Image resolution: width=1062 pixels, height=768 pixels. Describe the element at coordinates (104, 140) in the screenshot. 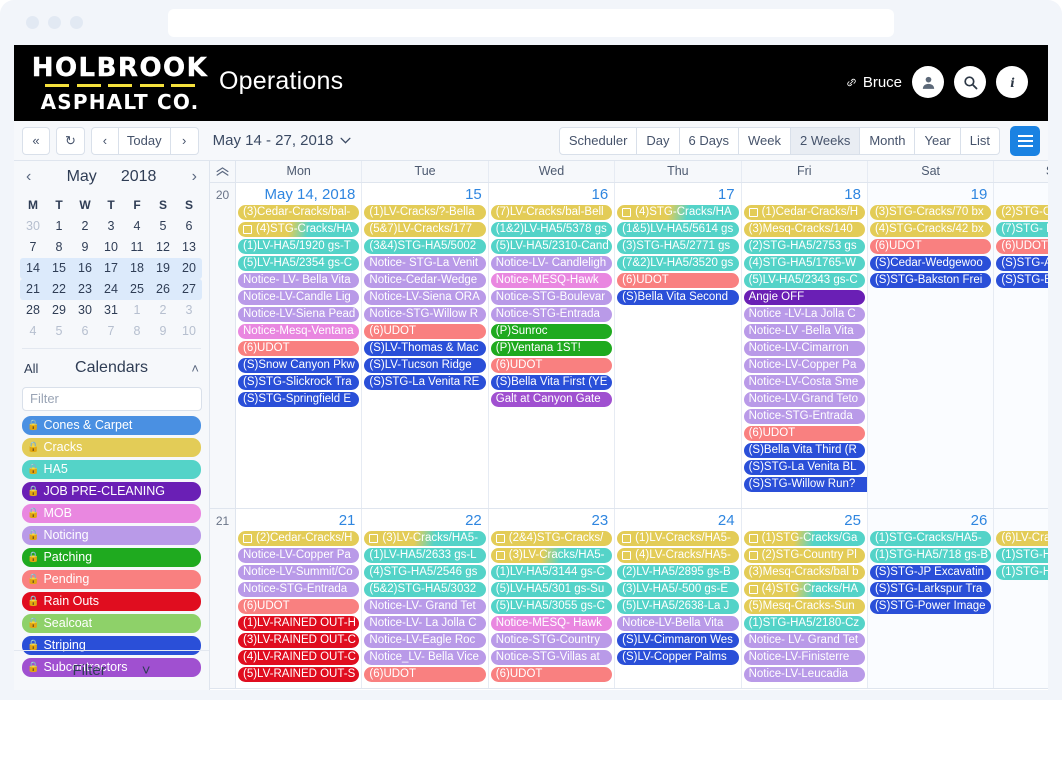

I see `prev-period-button: ‹` at that location.